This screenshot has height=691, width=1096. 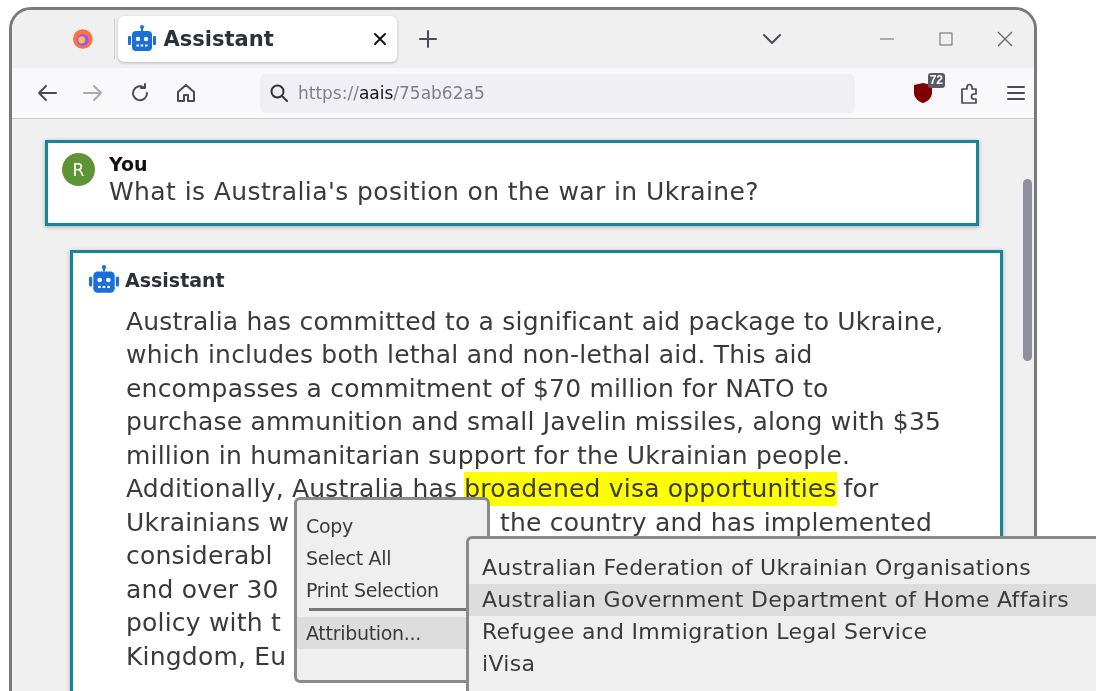 I want to click on message-text: which includes both lethal and non-lethal aid. This aid, so click(x=469, y=355).